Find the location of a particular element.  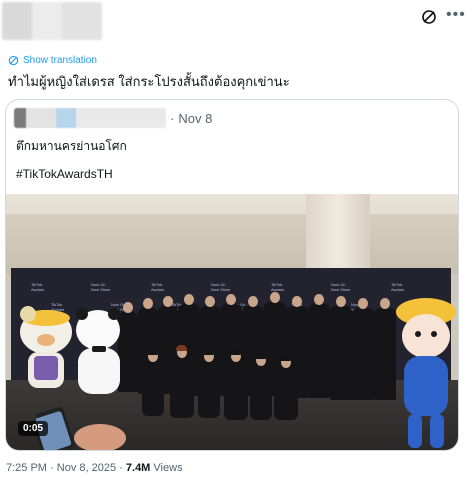

quote-text: ตึกมหานครย่านอโศก is located at coordinates (71, 146).